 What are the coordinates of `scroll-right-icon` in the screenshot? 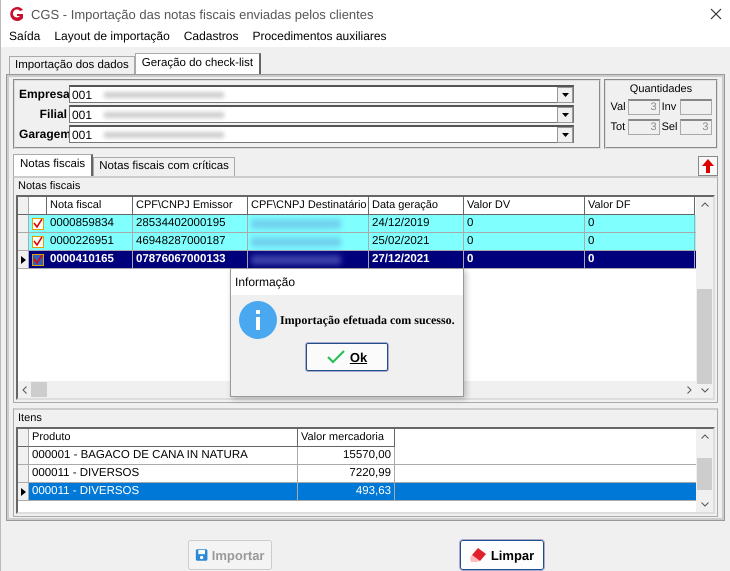 It's located at (689, 390).